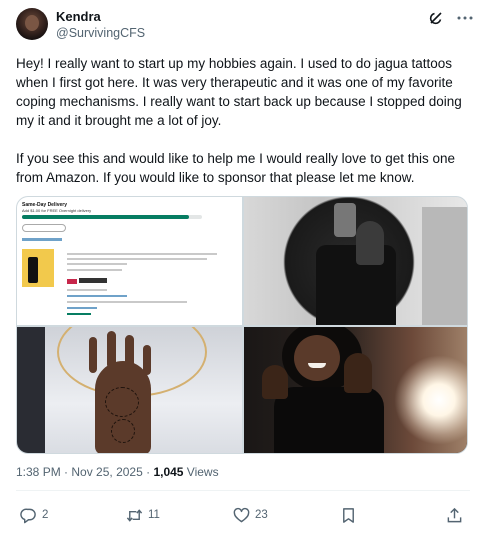 The width and height of the screenshot is (486, 542). Describe the element at coordinates (201, 472) in the screenshot. I see `views-label: Views` at that location.